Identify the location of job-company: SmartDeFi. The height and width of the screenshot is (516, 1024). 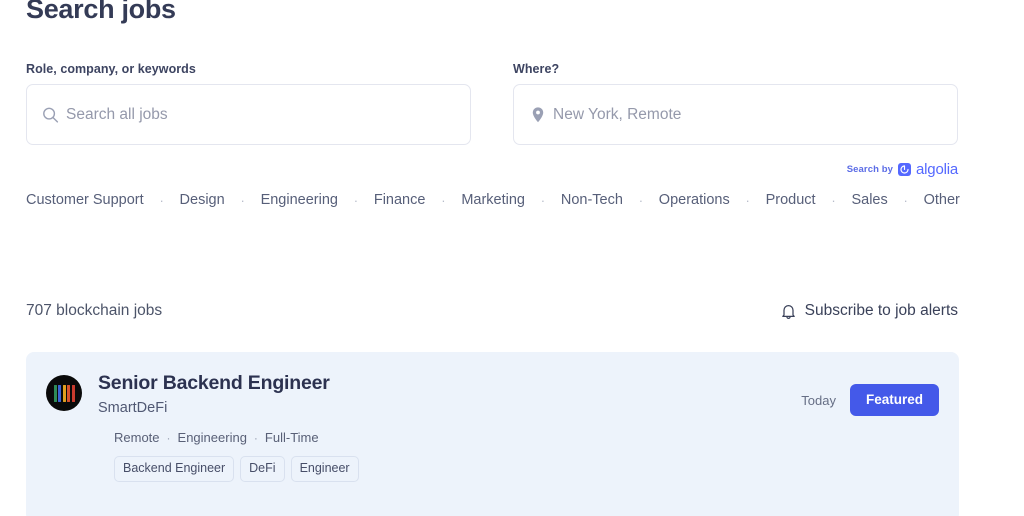
(449, 408).